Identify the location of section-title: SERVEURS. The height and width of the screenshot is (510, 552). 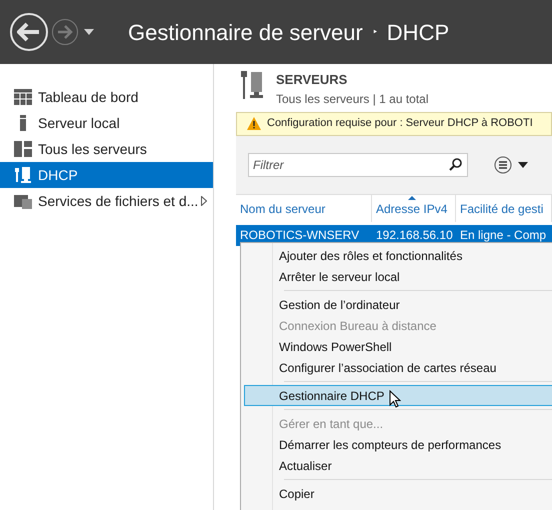
(312, 80).